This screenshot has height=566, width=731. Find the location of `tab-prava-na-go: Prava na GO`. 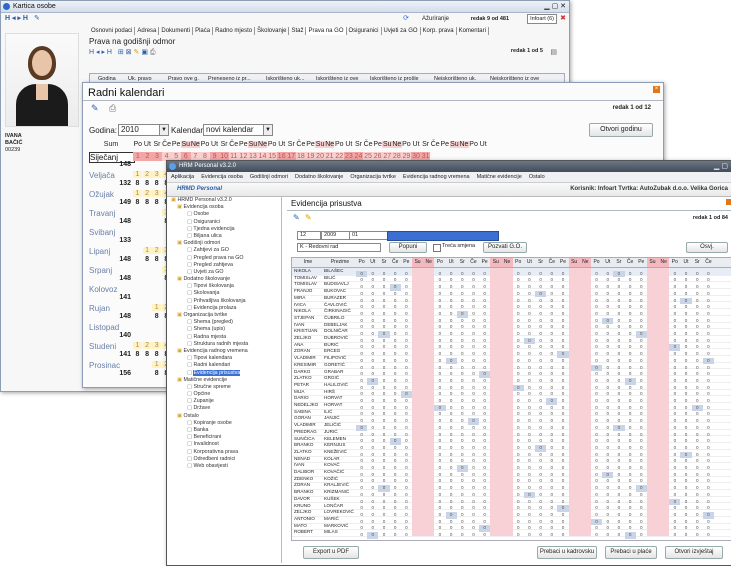

tab-prava-na-go: Prava na GO is located at coordinates (326, 31).